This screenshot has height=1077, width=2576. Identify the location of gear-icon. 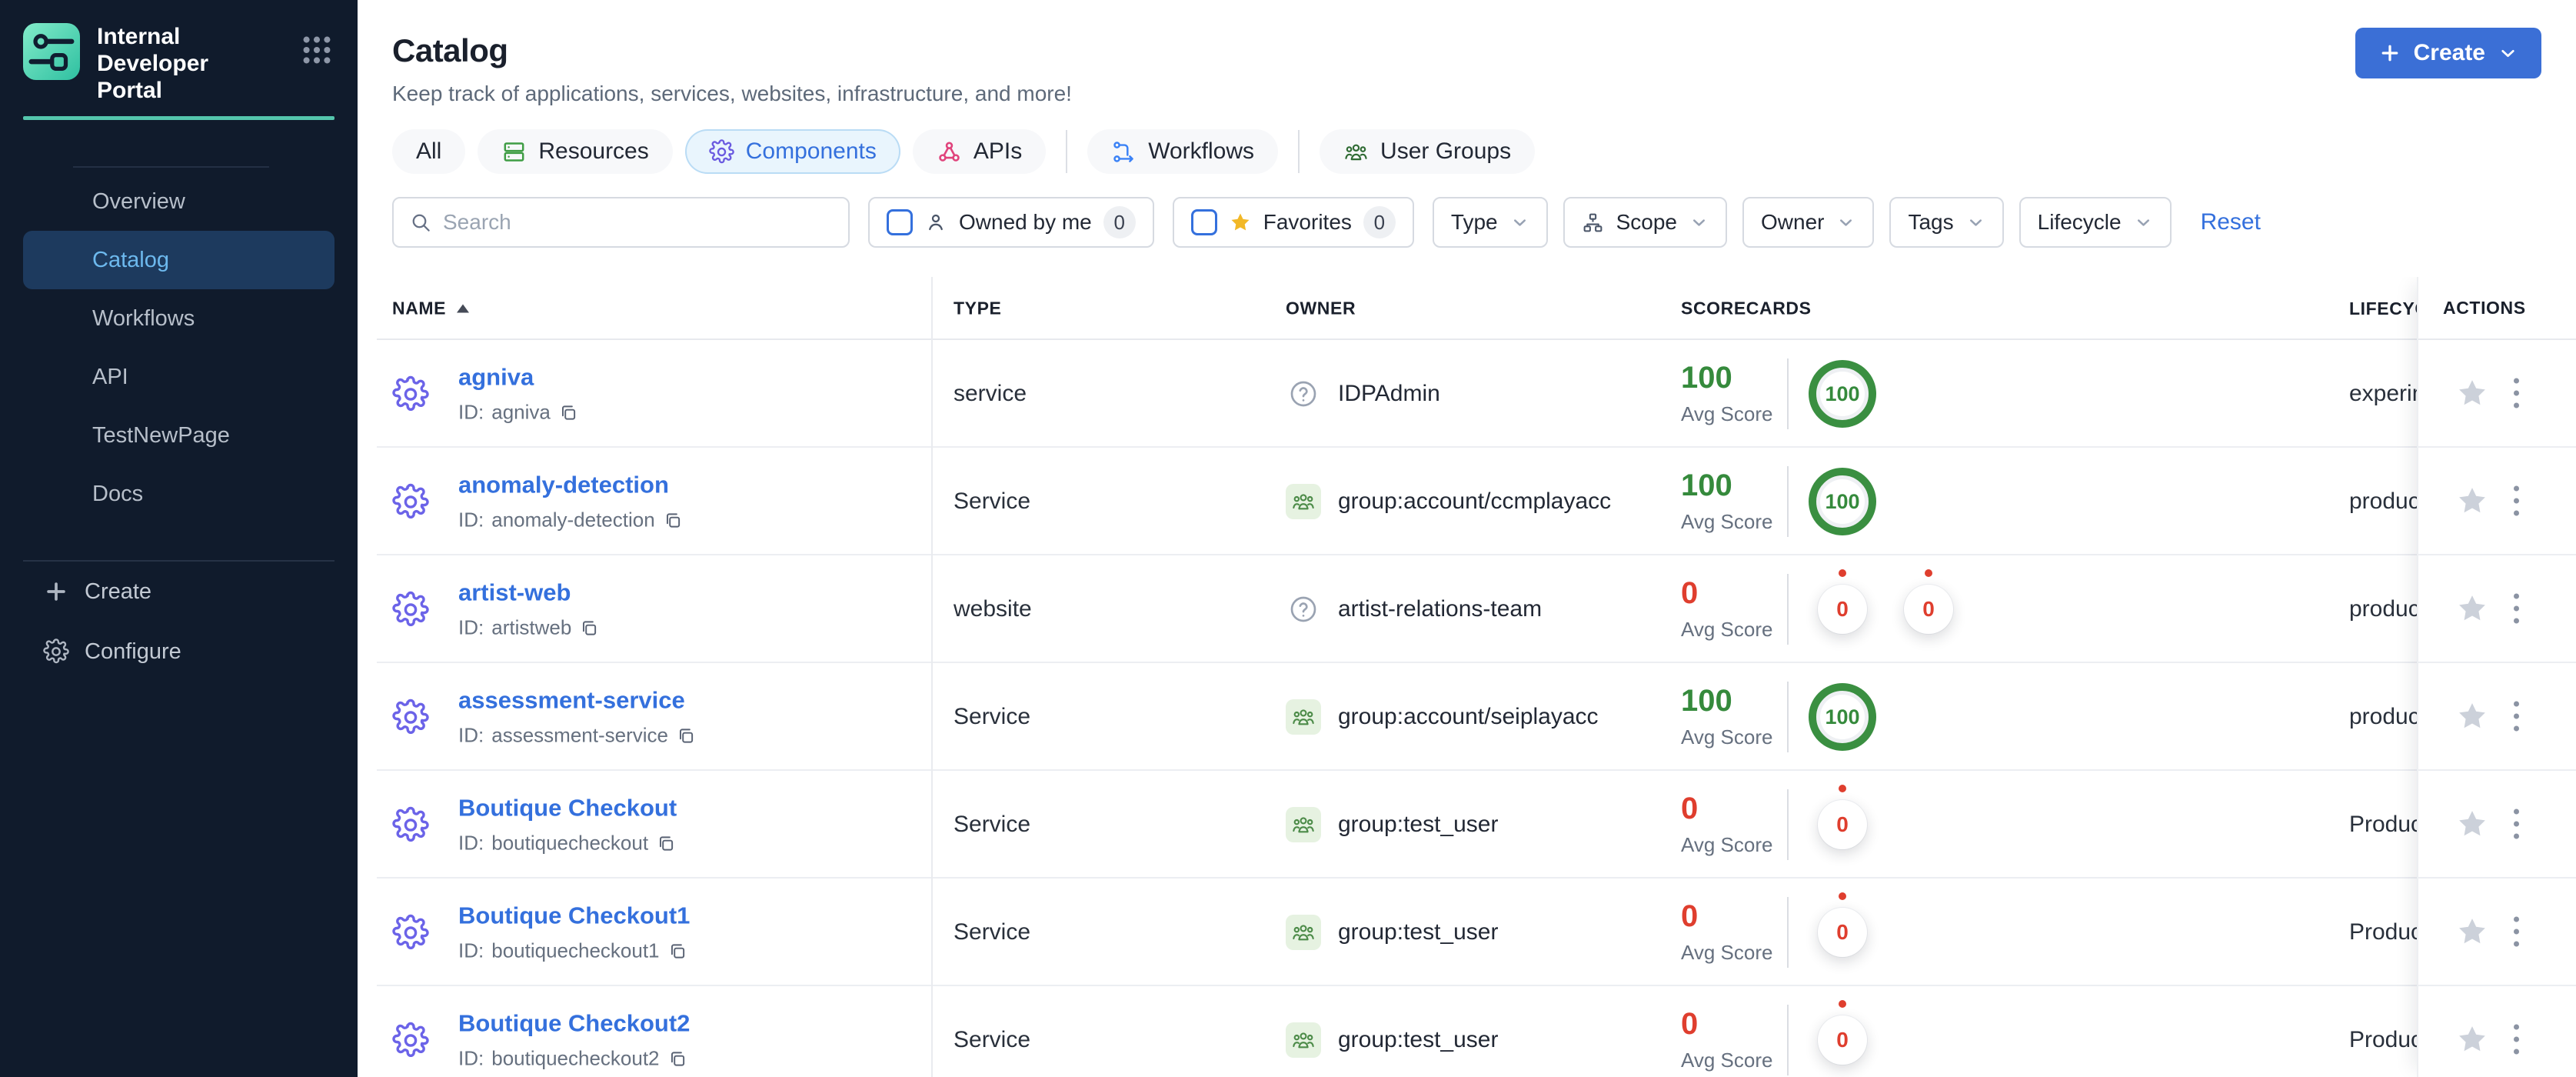
(56, 652).